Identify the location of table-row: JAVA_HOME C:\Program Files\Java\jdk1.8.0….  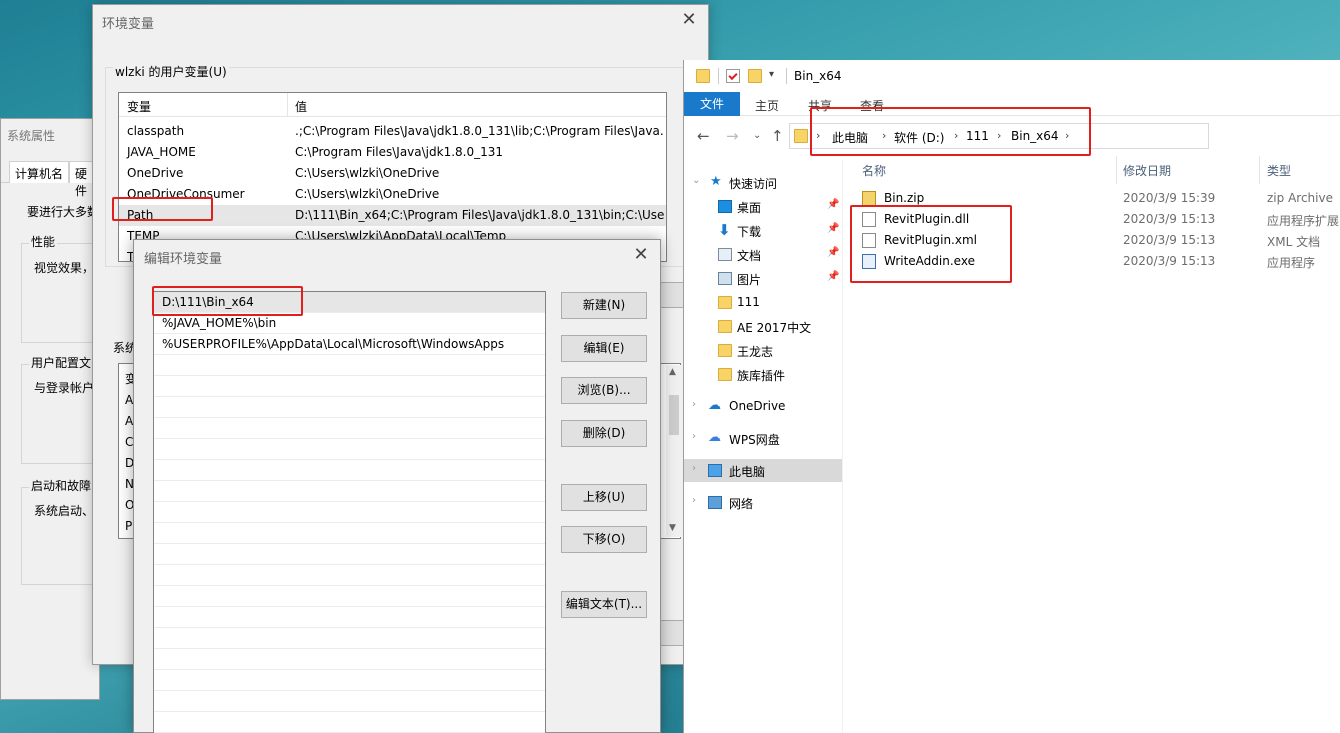
(392, 152).